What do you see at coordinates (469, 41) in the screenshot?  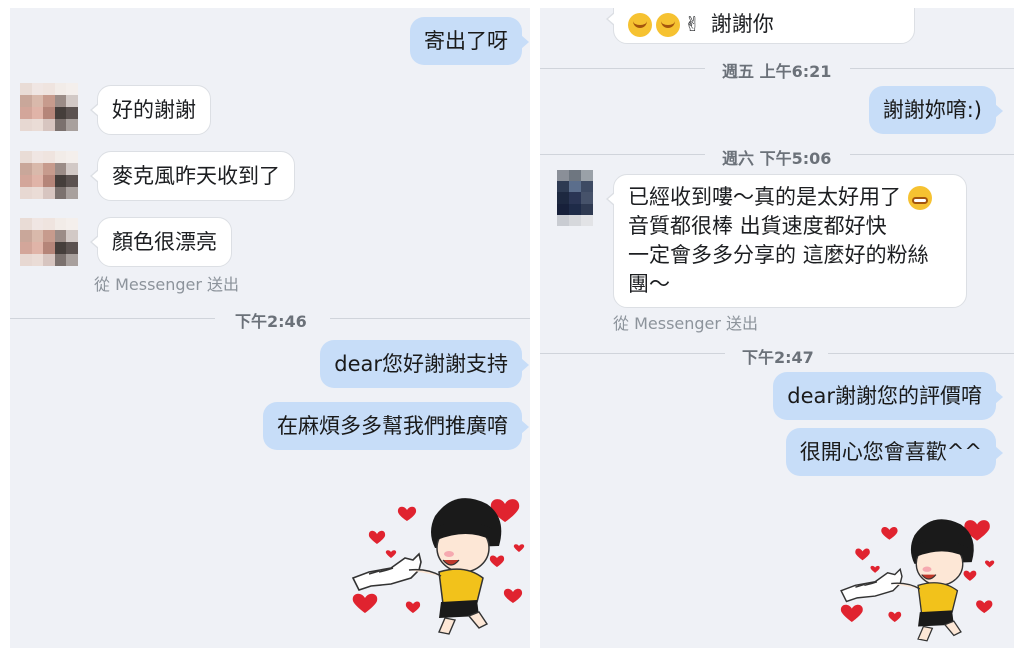 I see `outgoing-message: 寄出了呀` at bounding box center [469, 41].